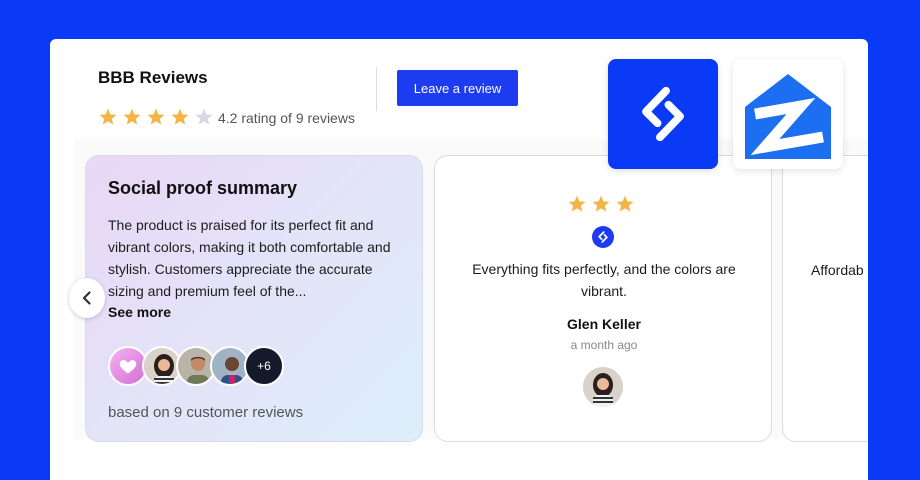 The image size is (920, 480). I want to click on rating-summary: 4.2 rating of 9 reviews, so click(286, 118).